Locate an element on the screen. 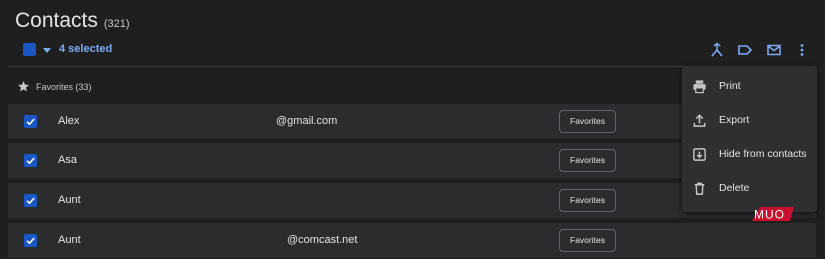 Image resolution: width=825 pixels, height=259 pixels. menu-item-label: Print is located at coordinates (730, 86).